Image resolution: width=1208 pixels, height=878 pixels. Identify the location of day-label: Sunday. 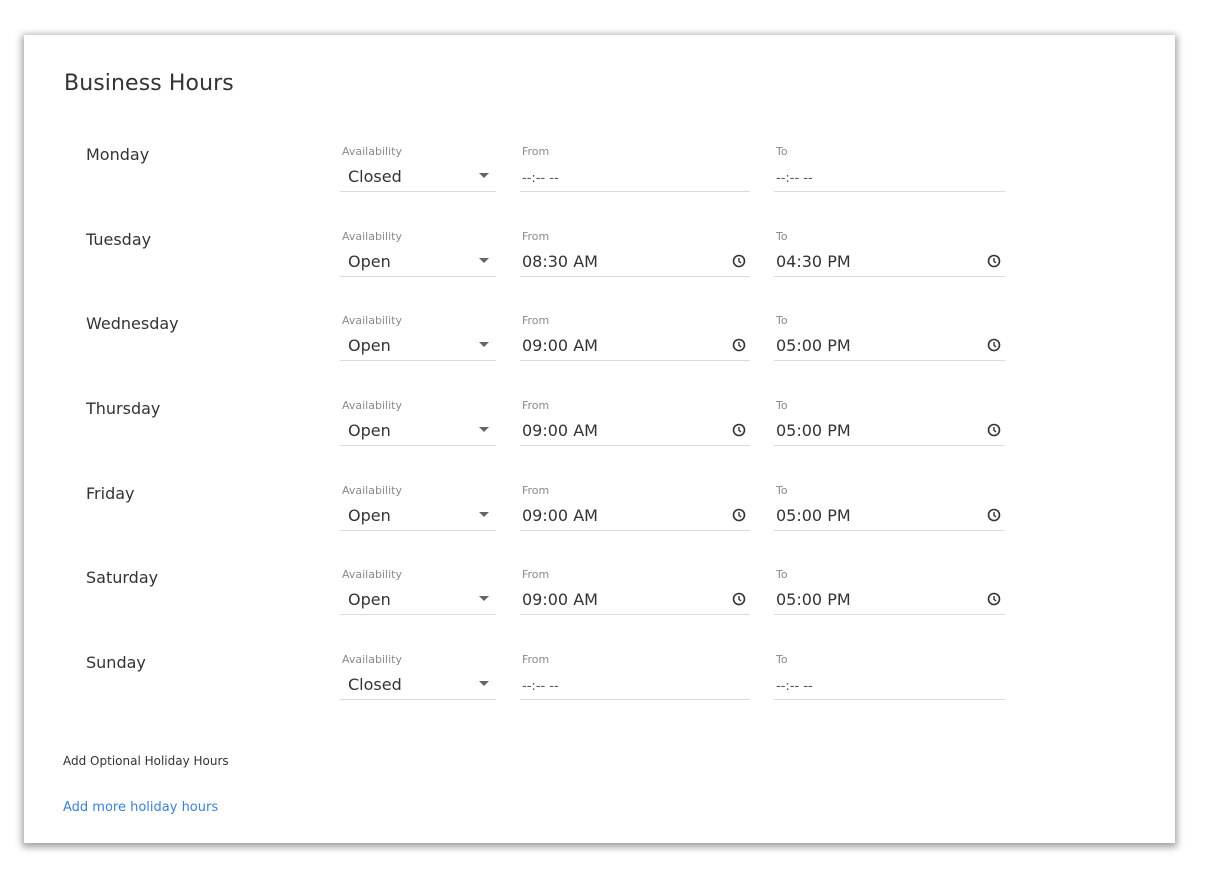
(116, 662).